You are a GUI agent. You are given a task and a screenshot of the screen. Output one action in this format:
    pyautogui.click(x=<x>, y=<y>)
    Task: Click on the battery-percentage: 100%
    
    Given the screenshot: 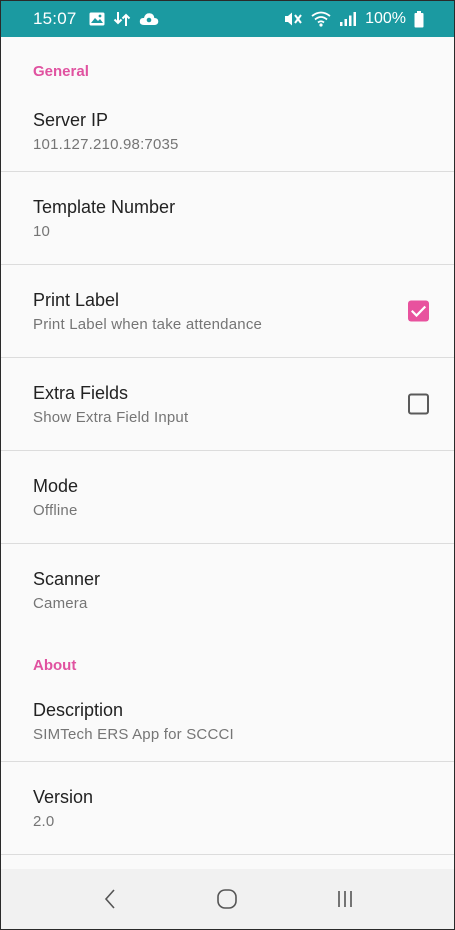 What is the action you would take?
    pyautogui.click(x=385, y=18)
    